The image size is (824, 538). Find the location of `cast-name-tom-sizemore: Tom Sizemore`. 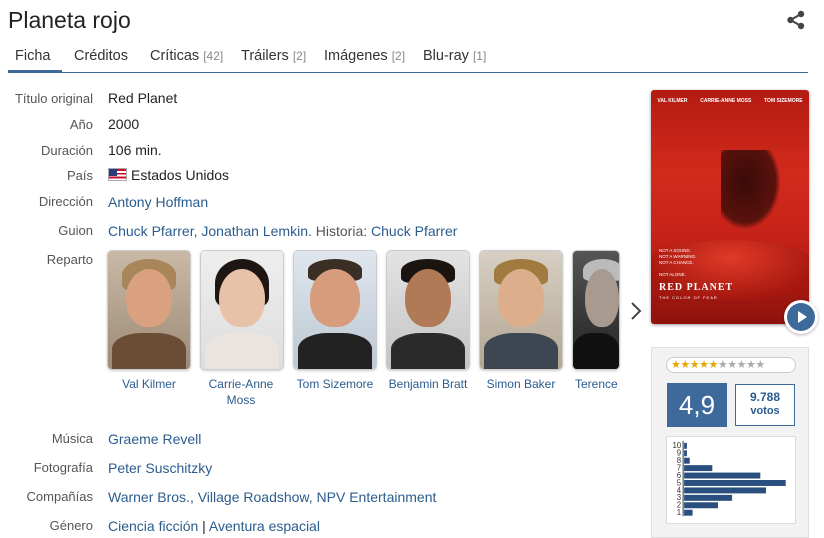

cast-name-tom-sizemore: Tom Sizemore is located at coordinates (335, 384).